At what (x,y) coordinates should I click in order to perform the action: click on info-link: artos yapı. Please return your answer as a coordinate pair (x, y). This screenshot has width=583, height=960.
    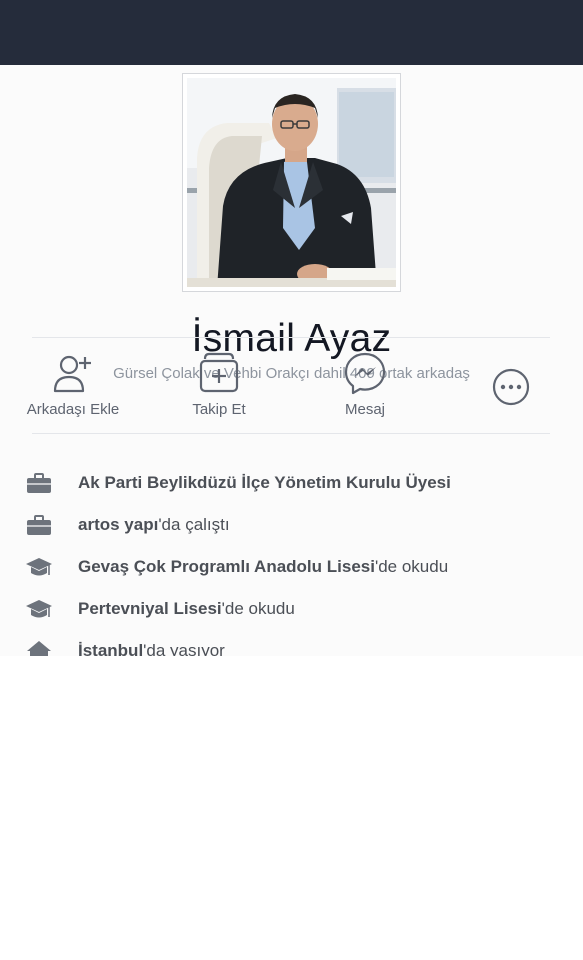
    Looking at the image, I should click on (118, 524).